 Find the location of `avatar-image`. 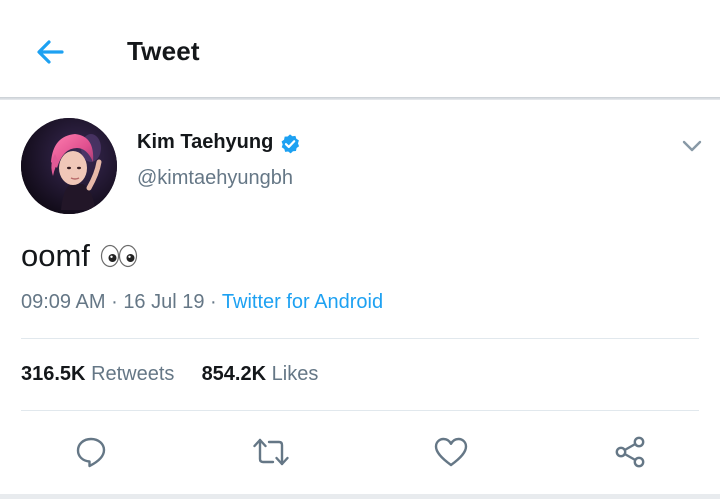

avatar-image is located at coordinates (69, 166).